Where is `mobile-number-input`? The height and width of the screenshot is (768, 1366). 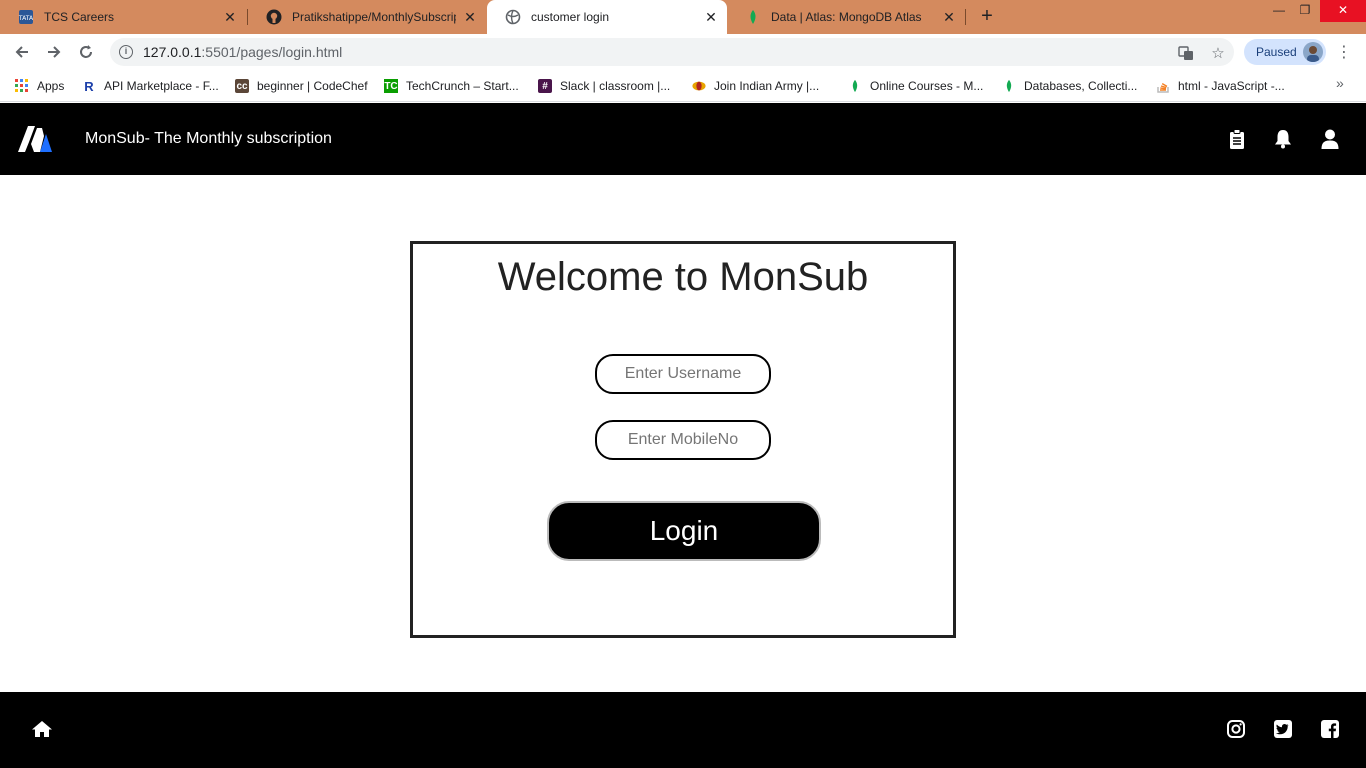 mobile-number-input is located at coordinates (683, 440).